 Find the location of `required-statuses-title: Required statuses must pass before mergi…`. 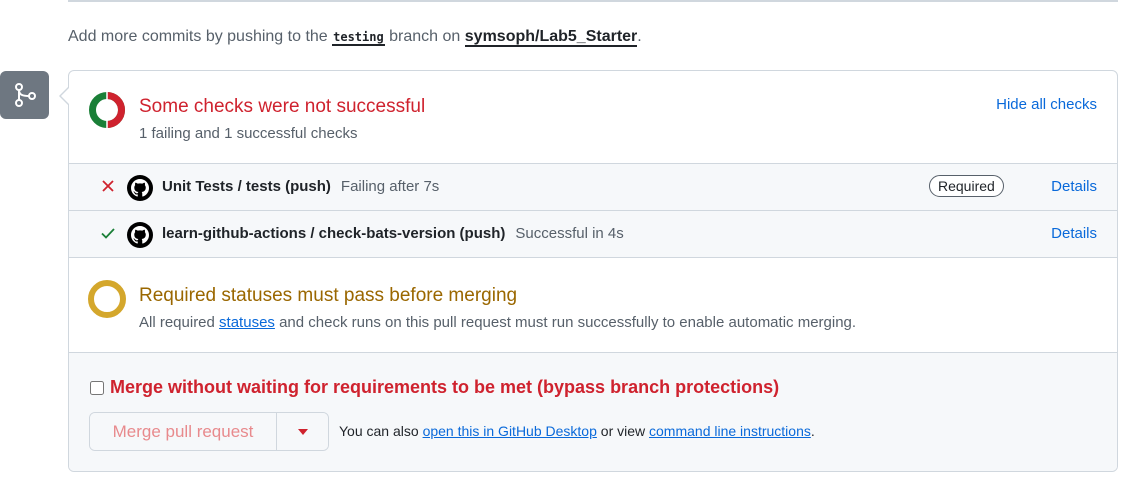

required-statuses-title: Required statuses must pass before mergi… is located at coordinates (328, 295).